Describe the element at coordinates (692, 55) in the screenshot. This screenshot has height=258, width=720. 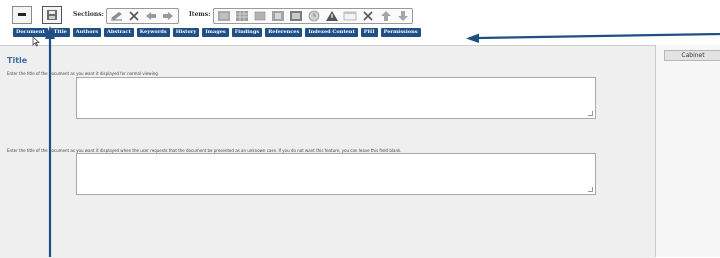
I see `cabinet-tab: Cabinet` at that location.